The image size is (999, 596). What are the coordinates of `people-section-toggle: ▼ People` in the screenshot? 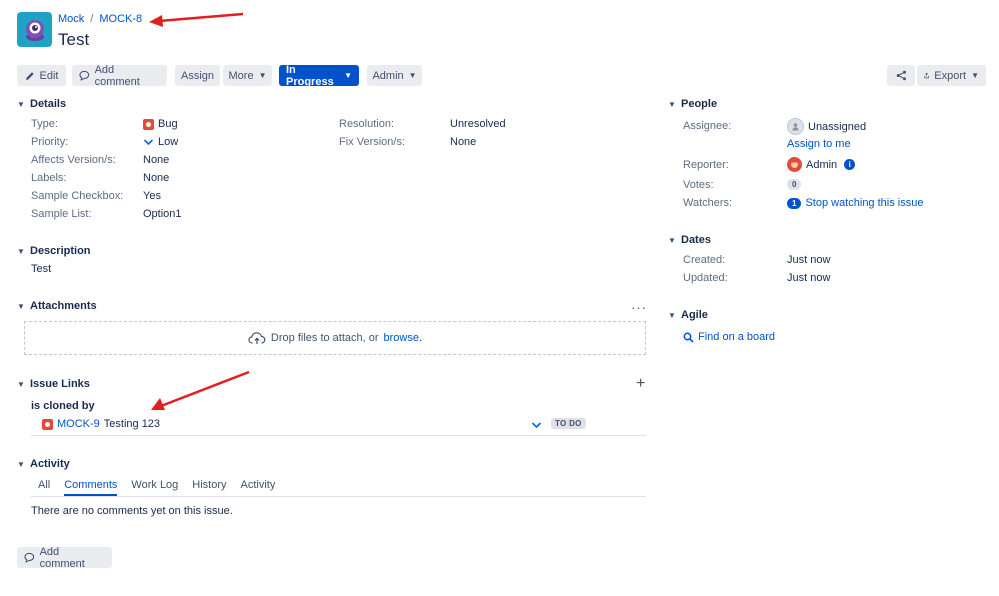 It's located at (692, 104).